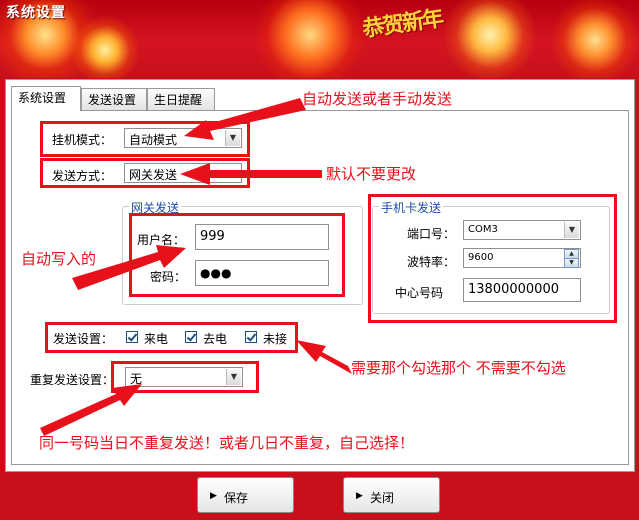 Image resolution: width=639 pixels, height=520 pixels. I want to click on save-button: ▶ 保存, so click(245, 495).